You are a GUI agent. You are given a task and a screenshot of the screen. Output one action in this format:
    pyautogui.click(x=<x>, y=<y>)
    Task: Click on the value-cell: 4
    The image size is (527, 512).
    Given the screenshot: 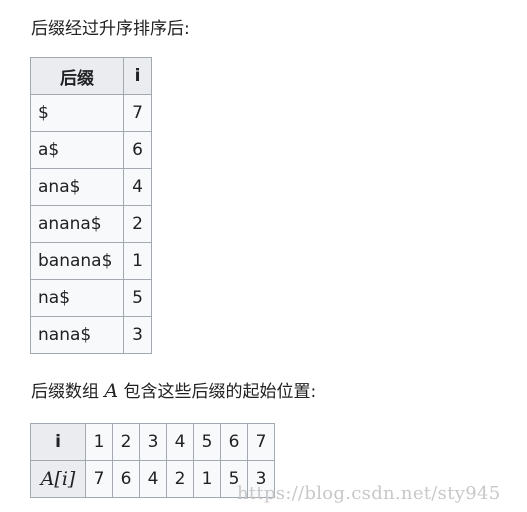 What is the action you would take?
    pyautogui.click(x=153, y=479)
    